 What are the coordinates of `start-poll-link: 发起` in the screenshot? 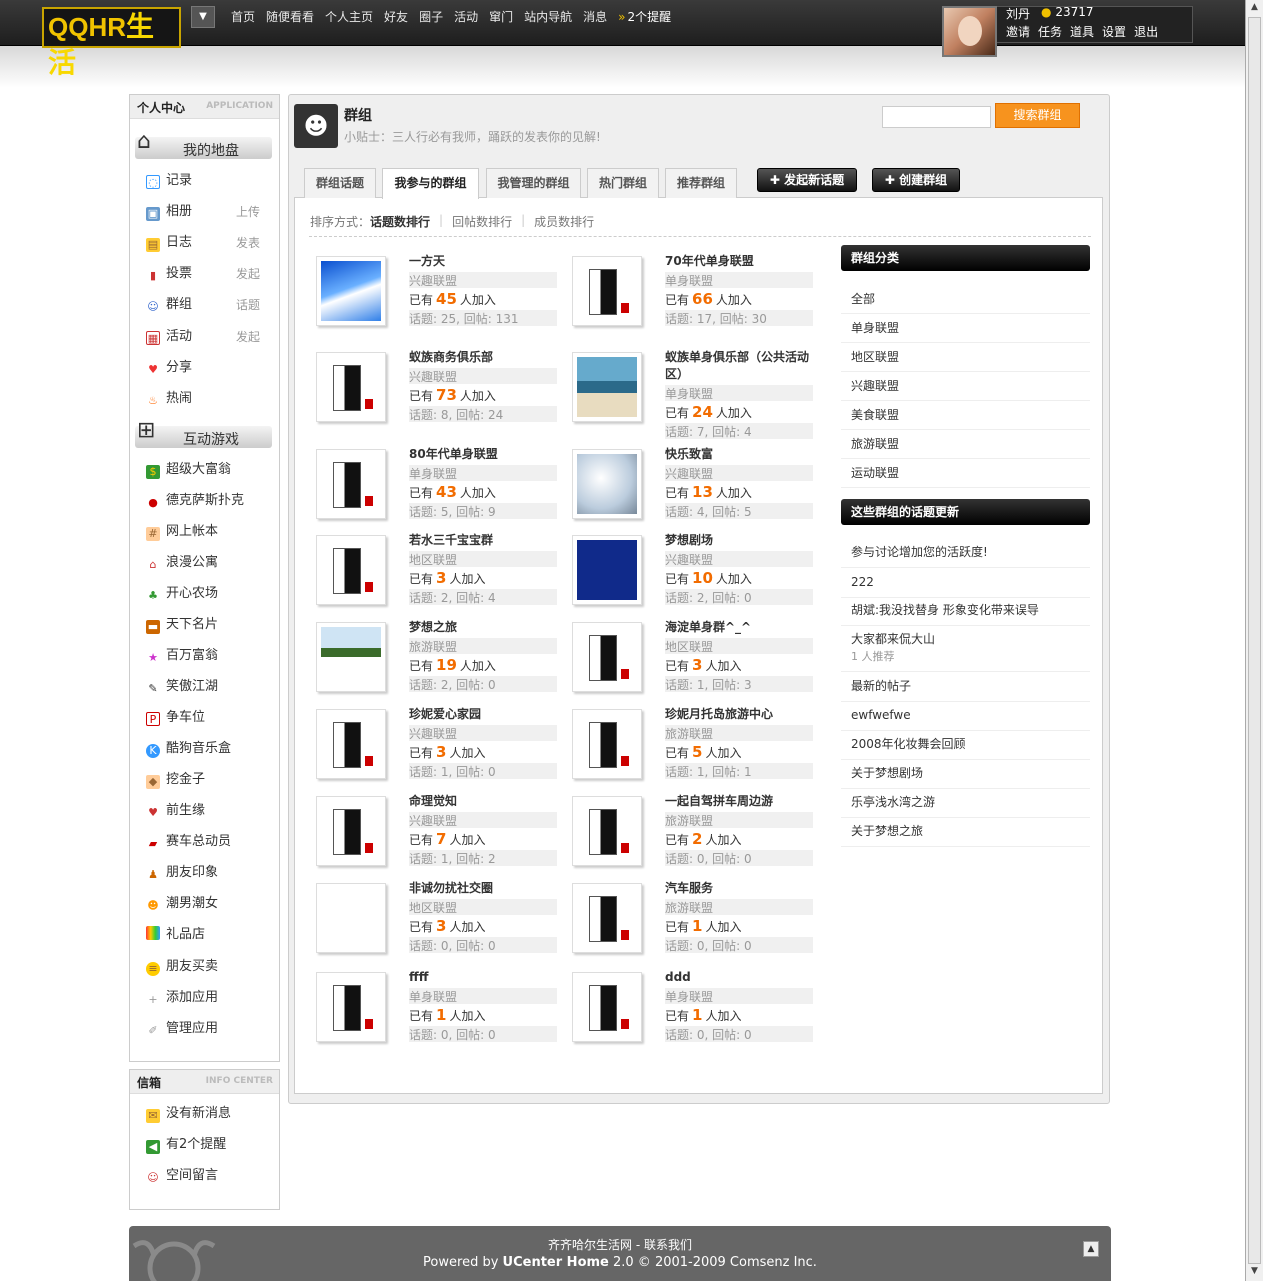 It's located at (248, 274).